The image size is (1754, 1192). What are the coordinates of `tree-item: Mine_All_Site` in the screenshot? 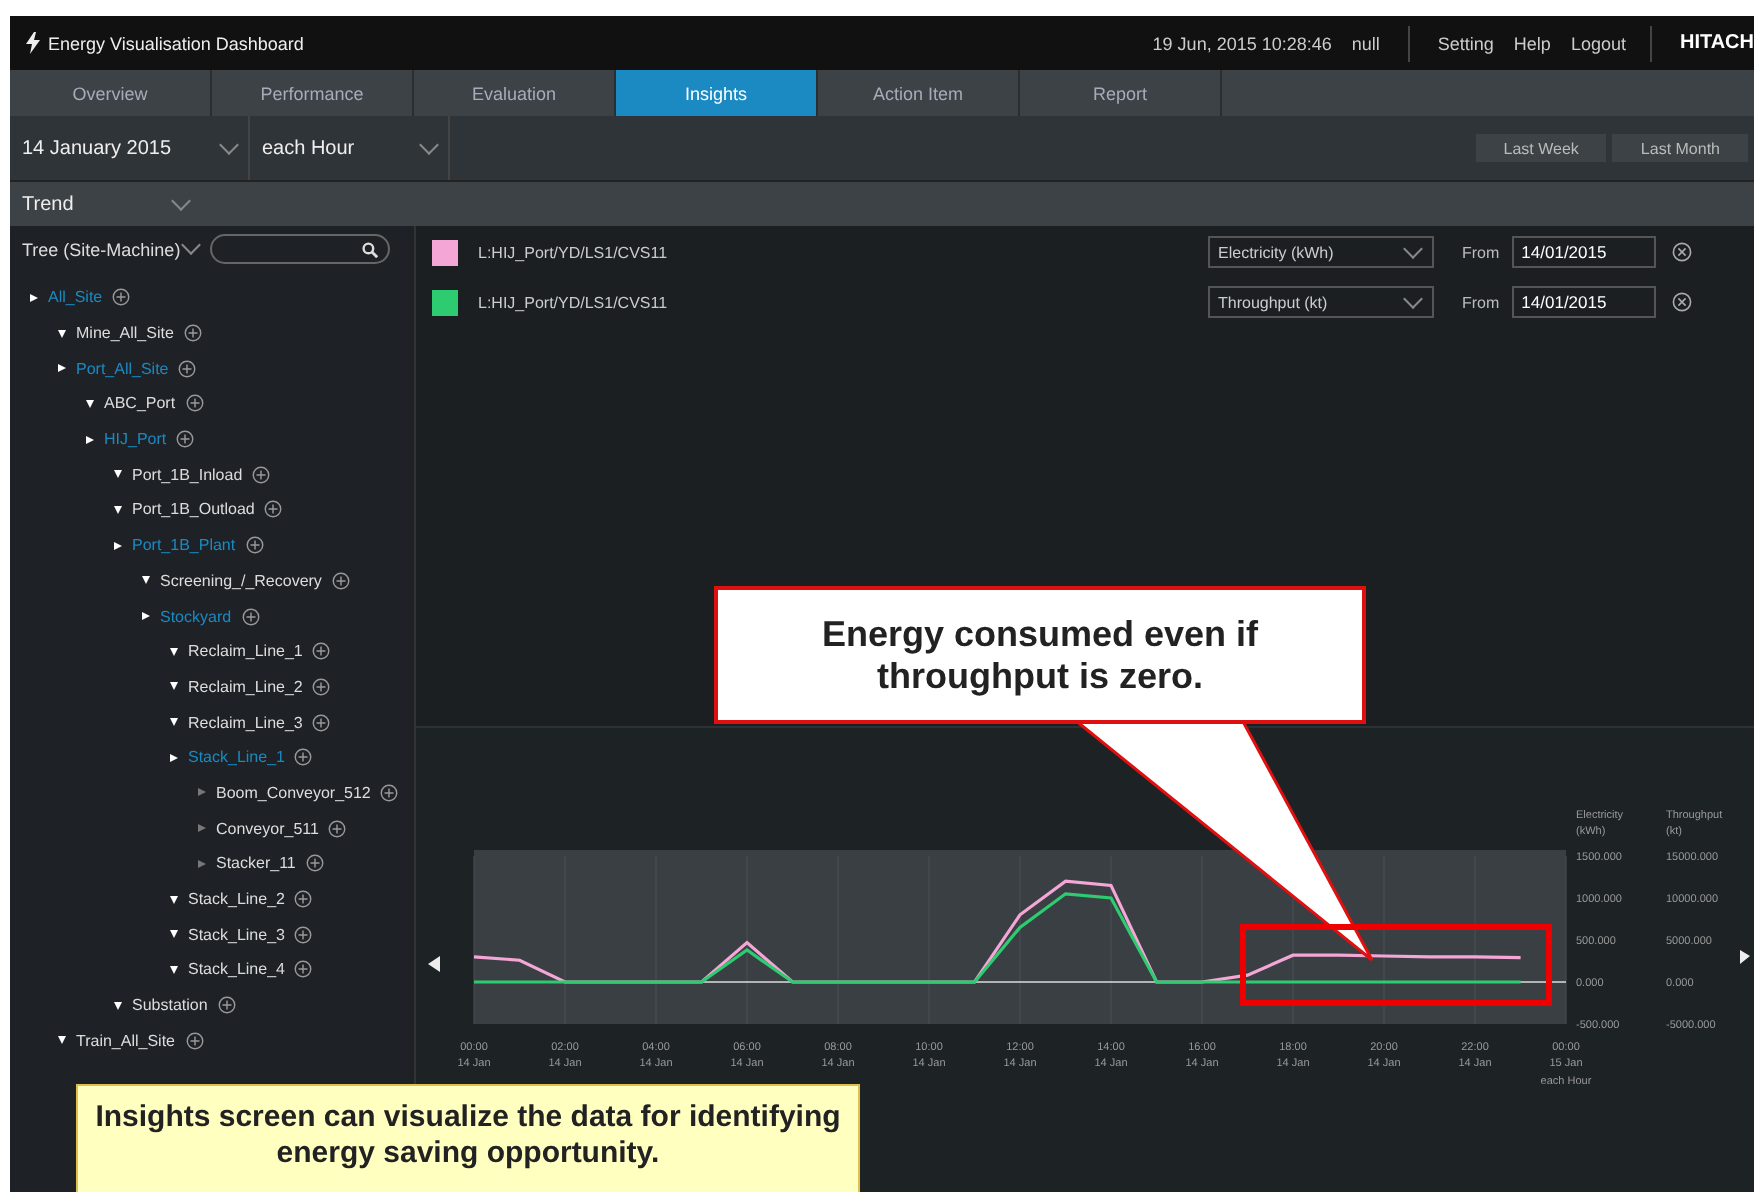 It's located at (125, 333).